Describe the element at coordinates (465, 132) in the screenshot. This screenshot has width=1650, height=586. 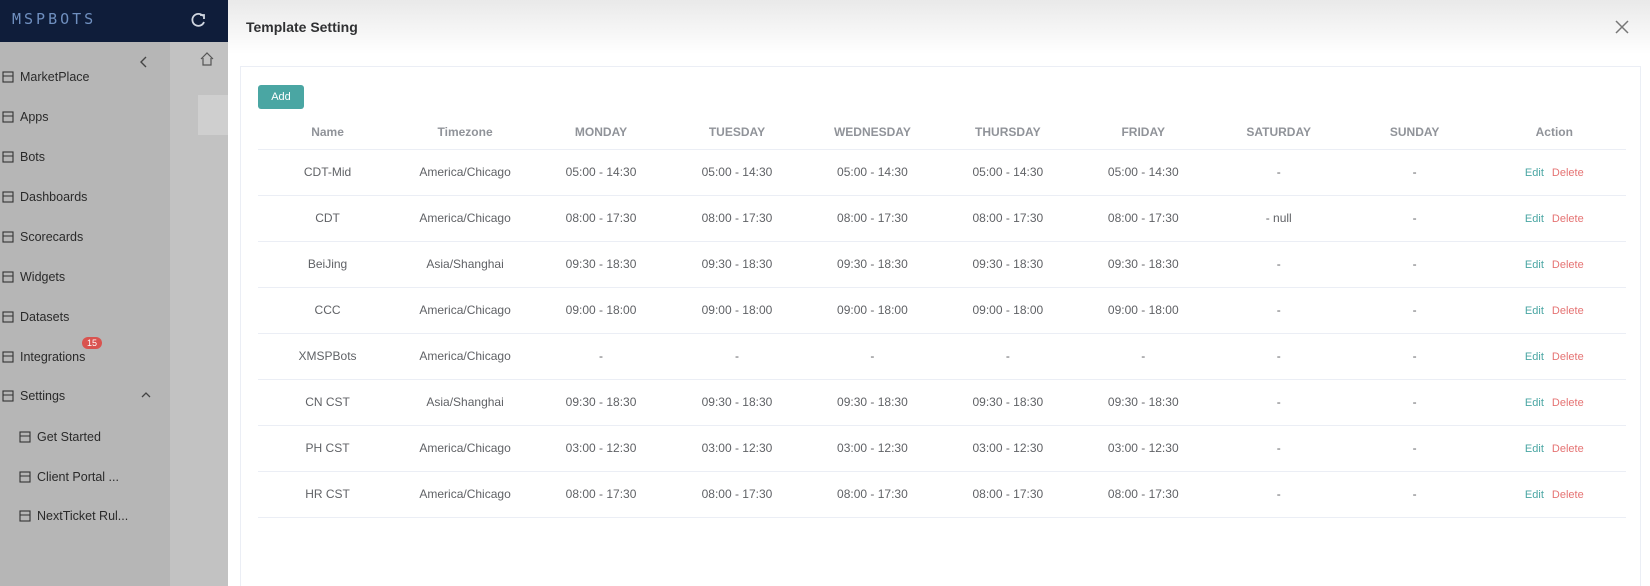
I see `column-header: Timezone` at that location.